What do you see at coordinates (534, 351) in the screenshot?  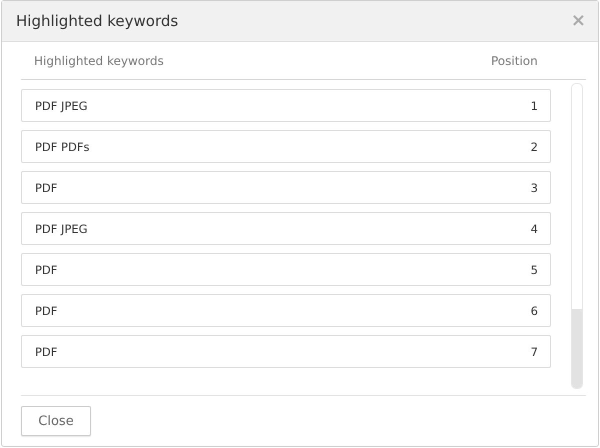 I see `position-text: 7` at bounding box center [534, 351].